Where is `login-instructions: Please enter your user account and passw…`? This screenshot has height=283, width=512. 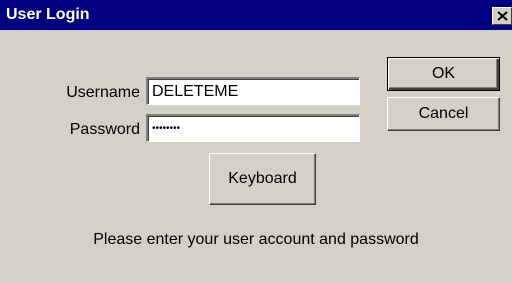 login-instructions: Please enter your user account and passw… is located at coordinates (256, 239).